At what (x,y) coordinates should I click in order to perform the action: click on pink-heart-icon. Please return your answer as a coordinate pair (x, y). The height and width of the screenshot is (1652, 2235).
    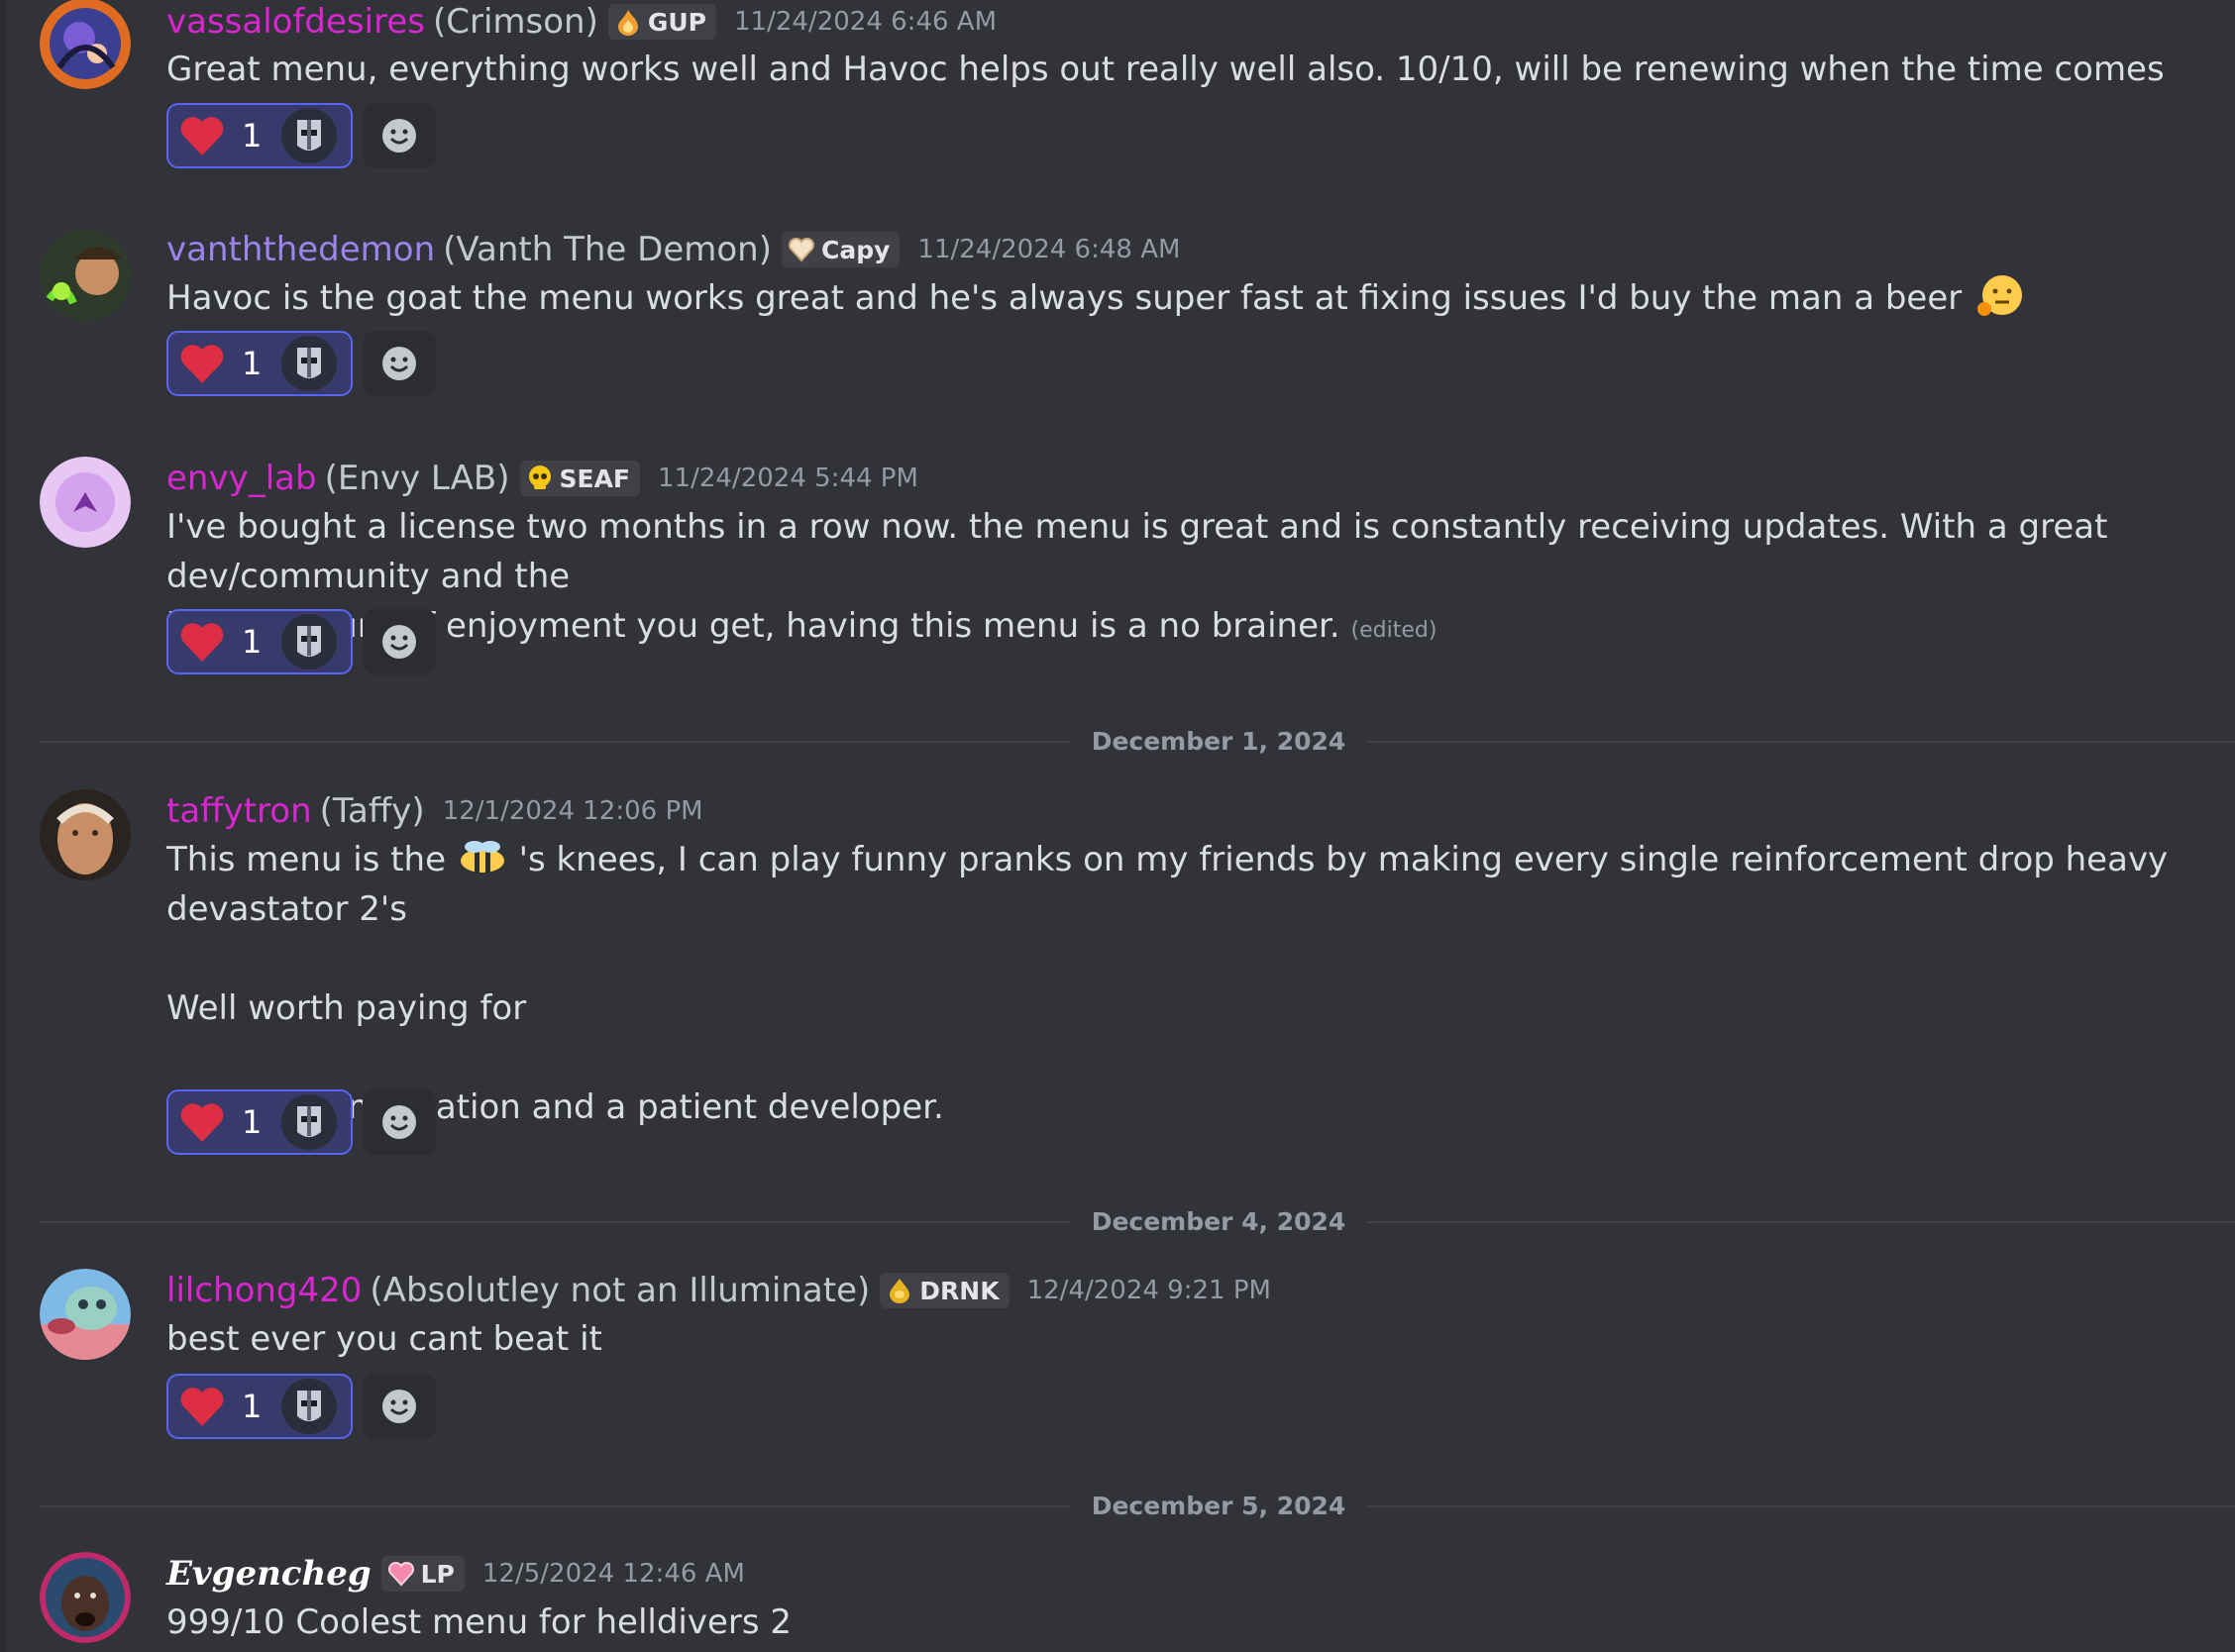
    Looking at the image, I should click on (401, 1574).